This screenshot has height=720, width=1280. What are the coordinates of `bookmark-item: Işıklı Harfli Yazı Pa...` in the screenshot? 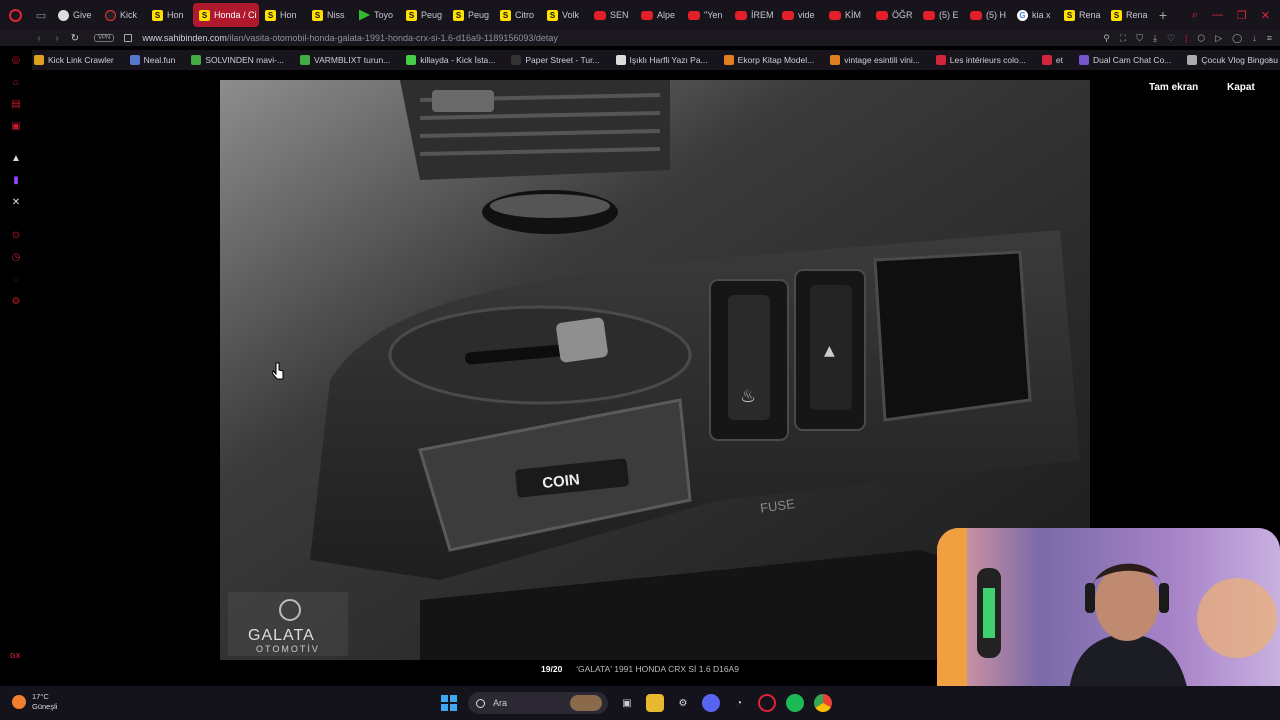 It's located at (661, 60).